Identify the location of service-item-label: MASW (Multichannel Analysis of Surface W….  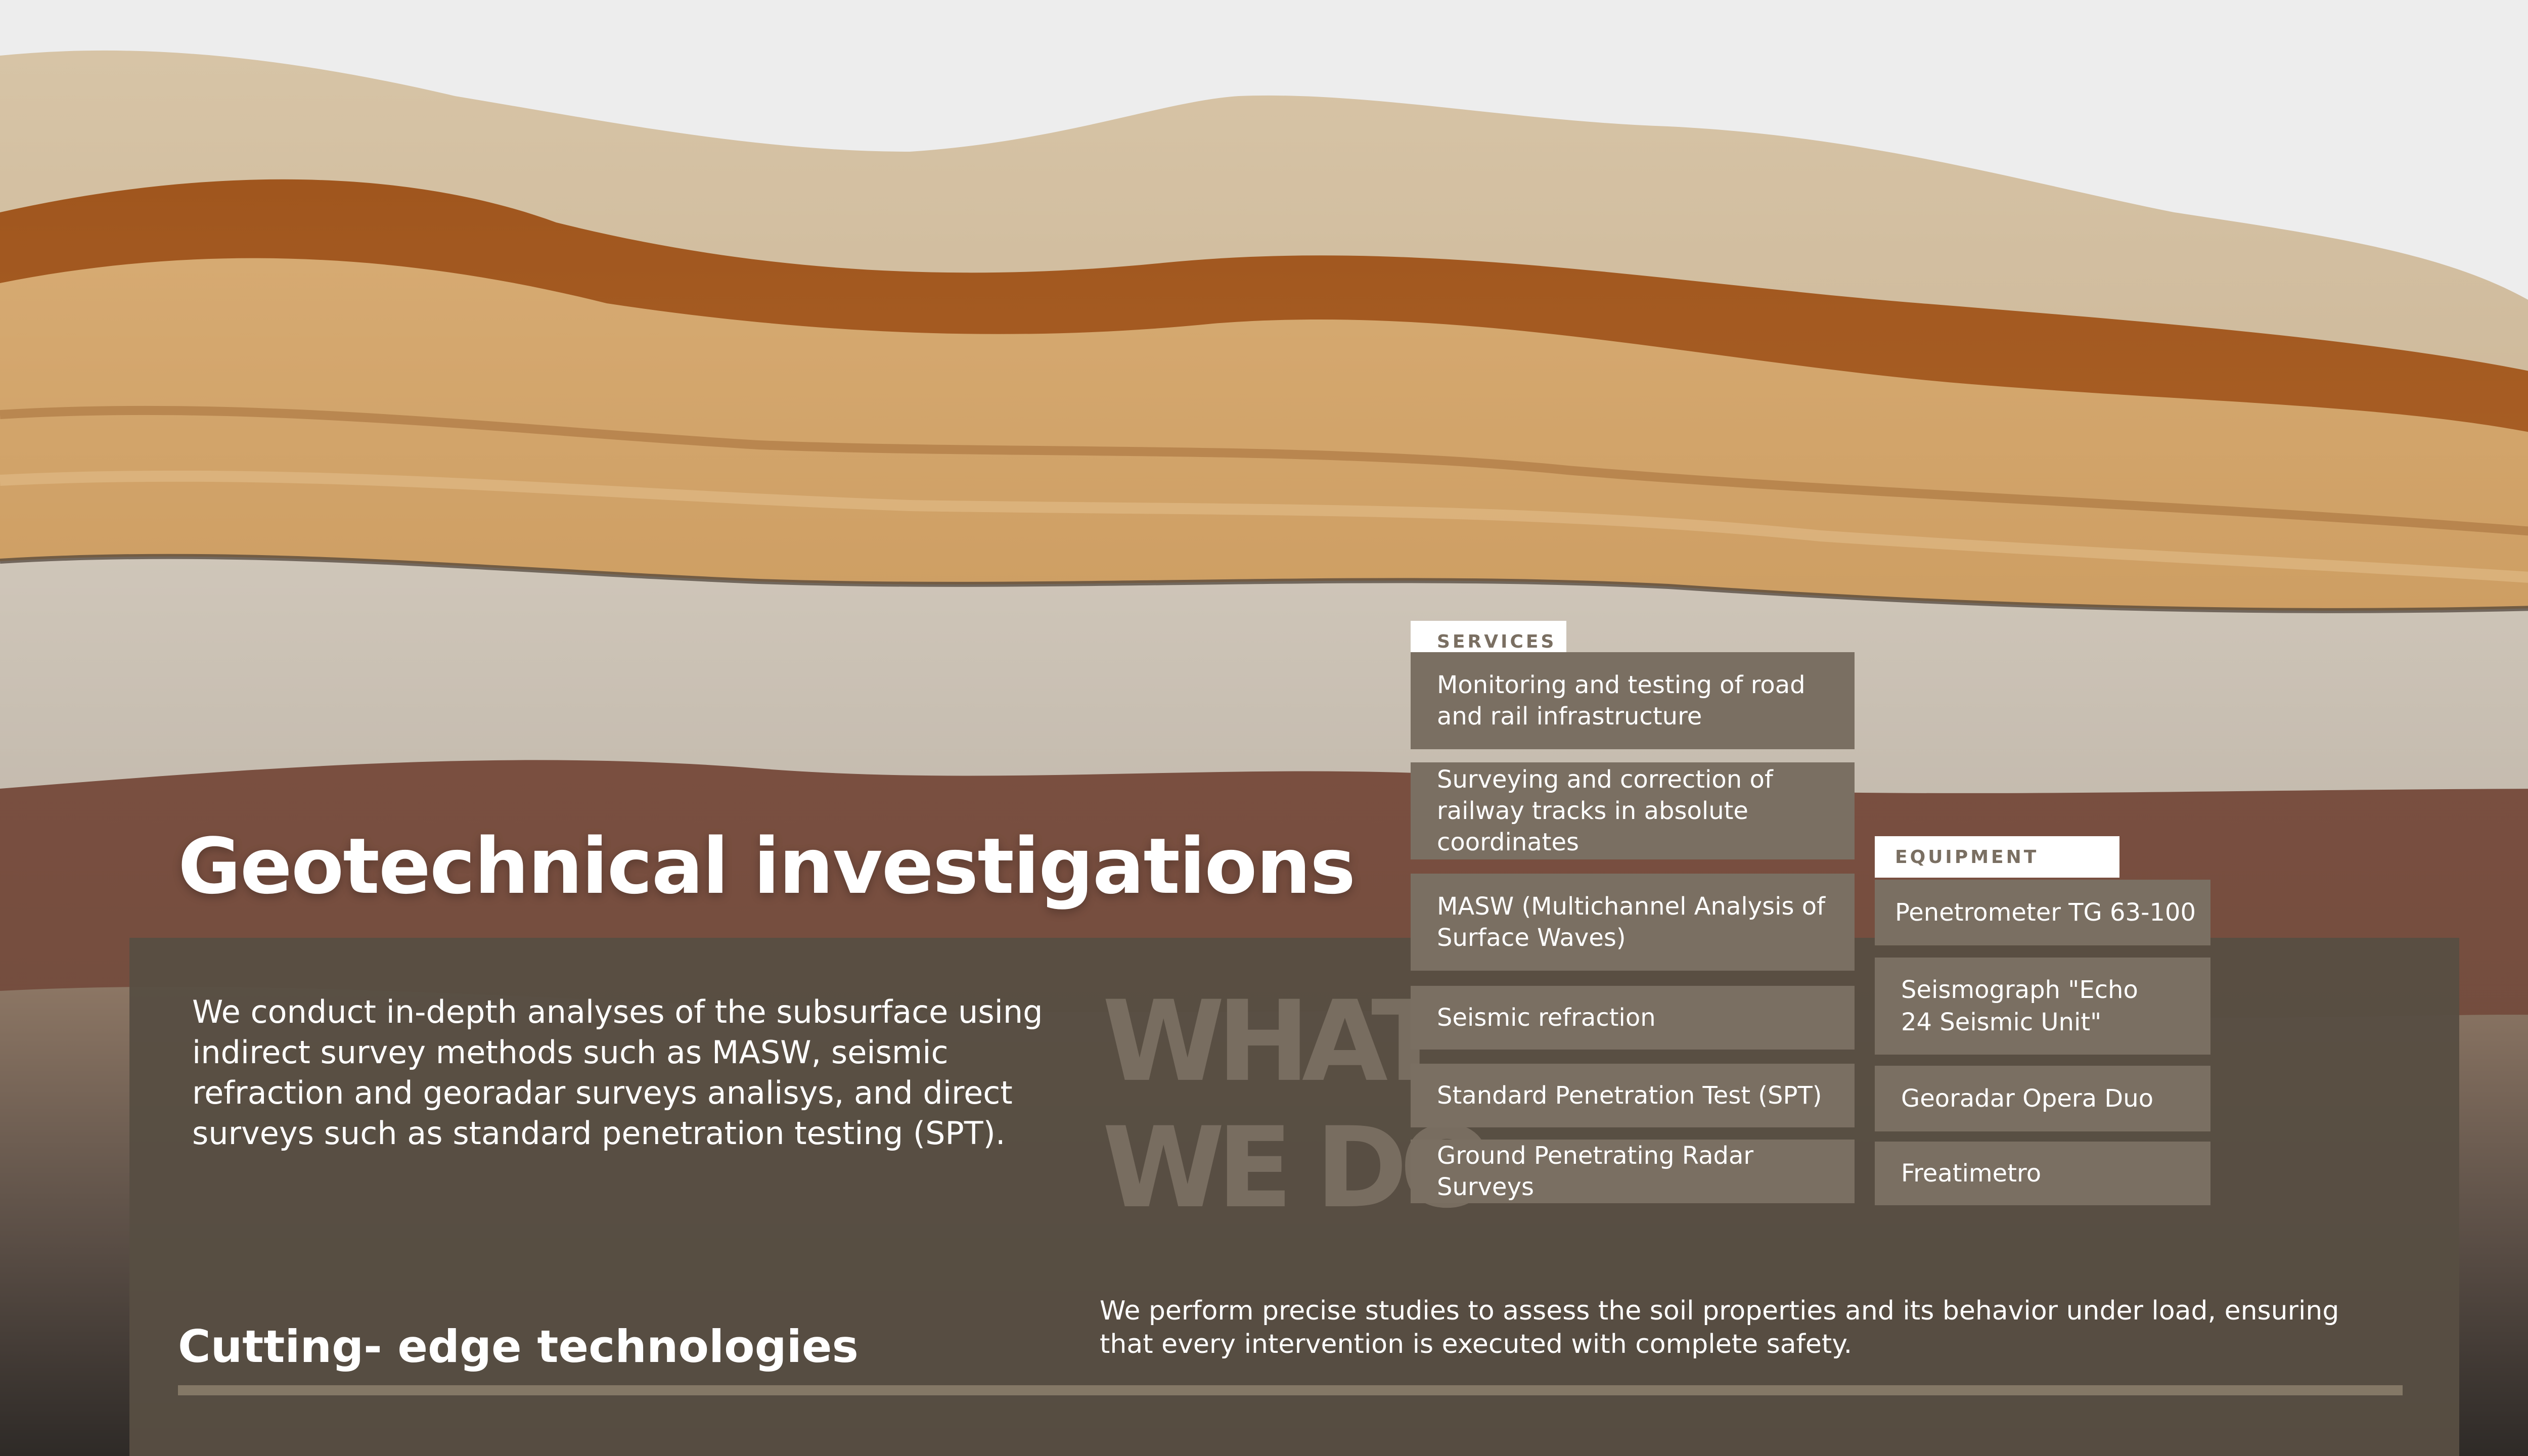
(1631, 922).